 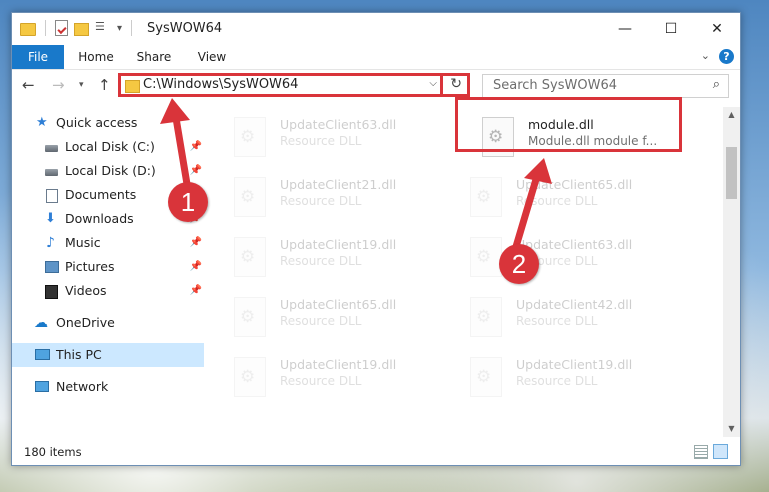 I want to click on step-badge-2: 2, so click(x=519, y=264).